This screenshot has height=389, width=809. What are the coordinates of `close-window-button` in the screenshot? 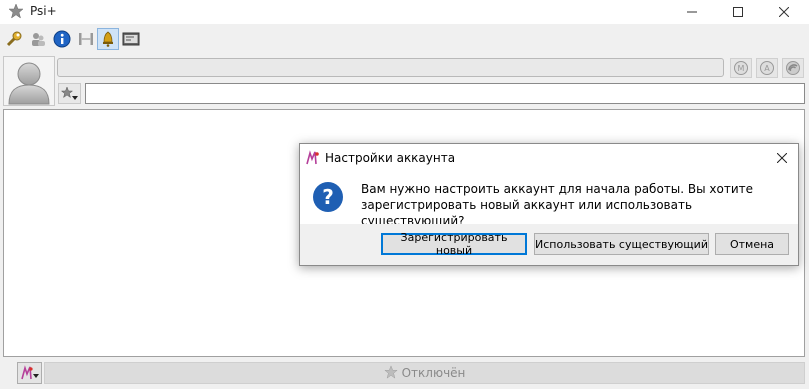 It's located at (784, 12).